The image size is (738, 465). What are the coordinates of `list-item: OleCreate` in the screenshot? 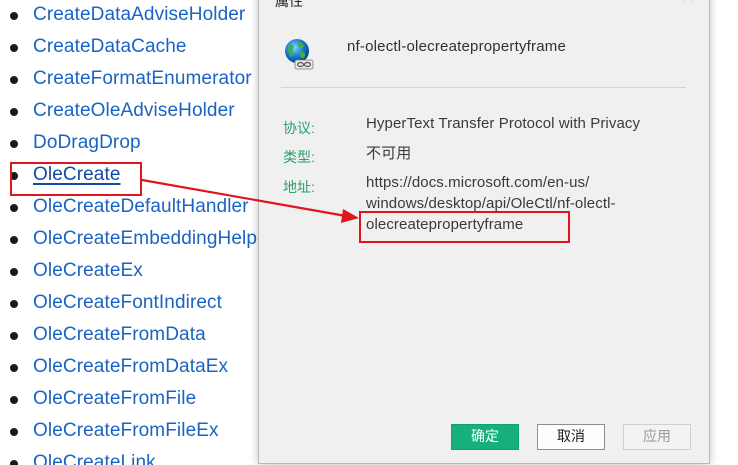 It's located at (150, 176).